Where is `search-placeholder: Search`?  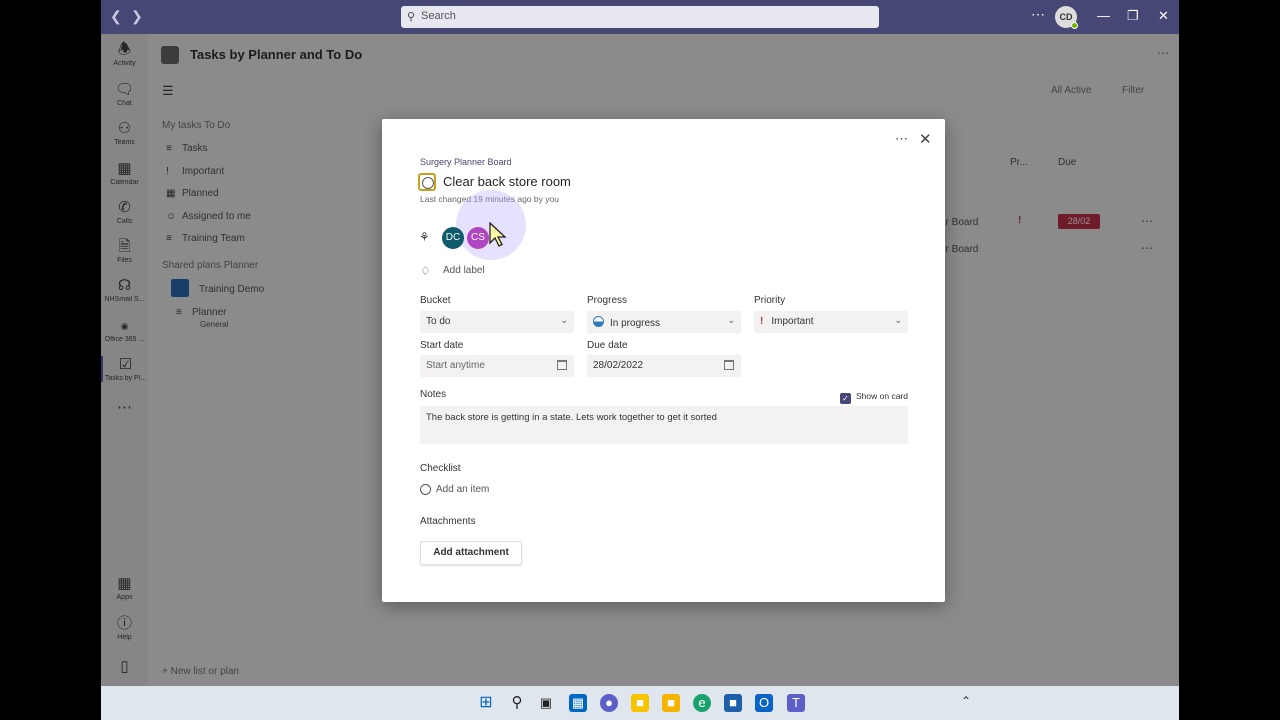
search-placeholder: Search is located at coordinates (438, 16).